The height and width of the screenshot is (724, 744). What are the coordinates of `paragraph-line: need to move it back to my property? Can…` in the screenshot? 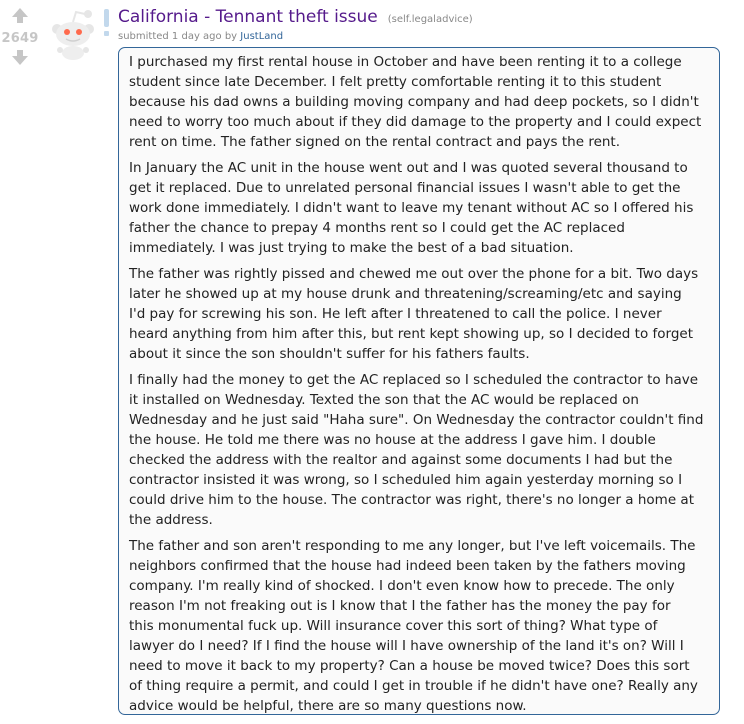 It's located at (409, 666).